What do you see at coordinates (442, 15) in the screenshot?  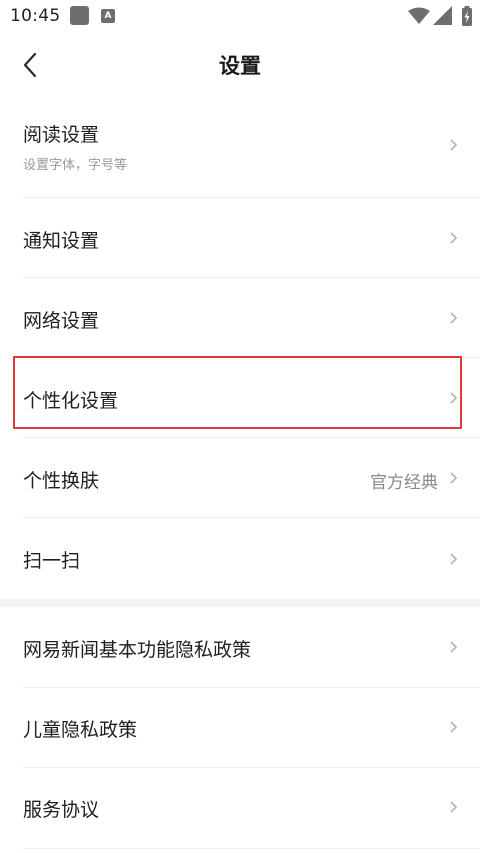 I see `signal-icon` at bounding box center [442, 15].